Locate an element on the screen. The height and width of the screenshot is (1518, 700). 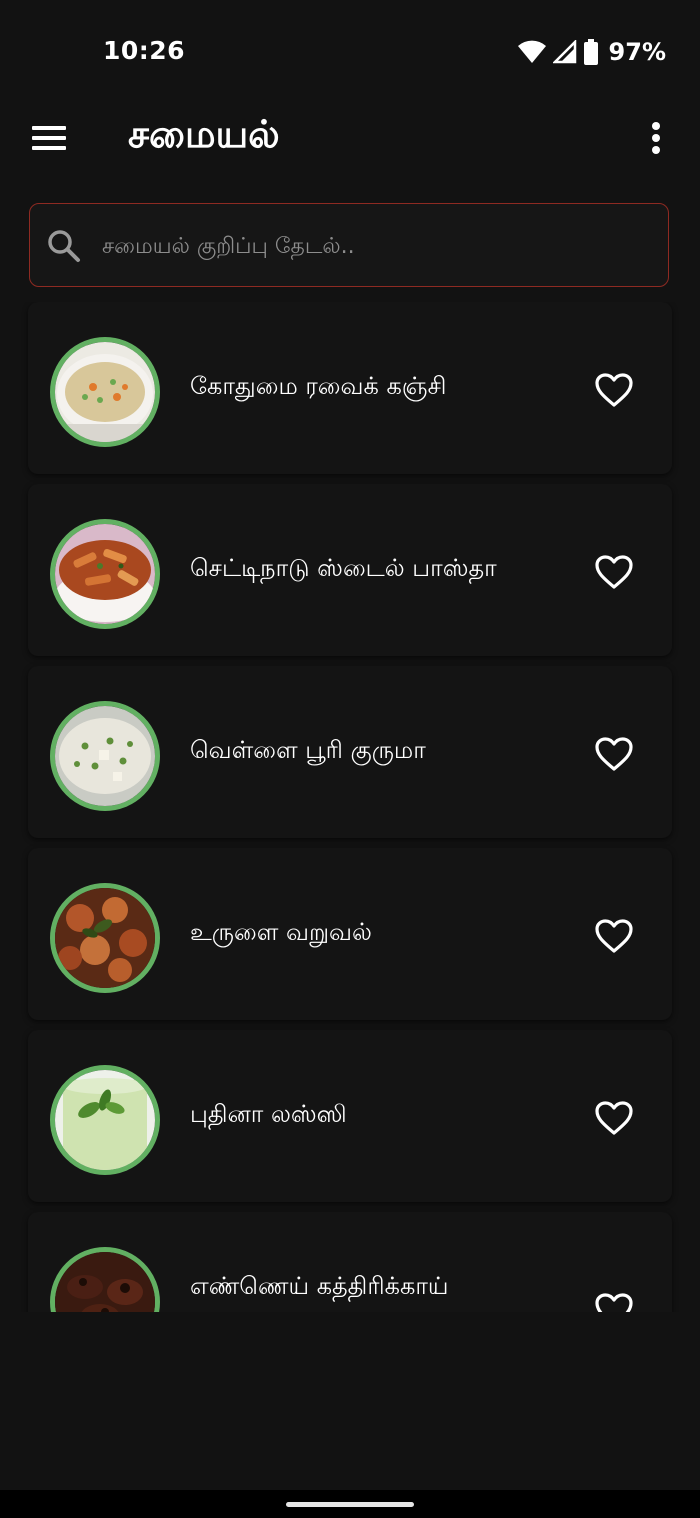
mint-lassi-image is located at coordinates (105, 1120).